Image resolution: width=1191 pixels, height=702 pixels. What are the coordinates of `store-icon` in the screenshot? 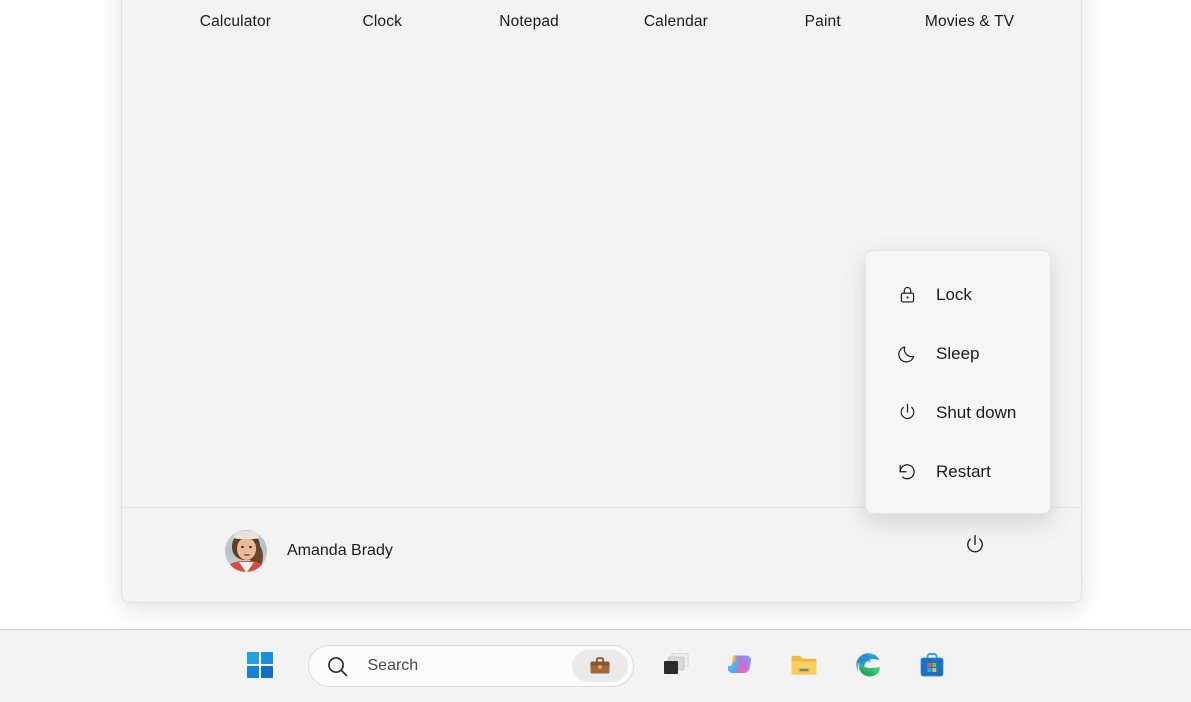 It's located at (932, 666).